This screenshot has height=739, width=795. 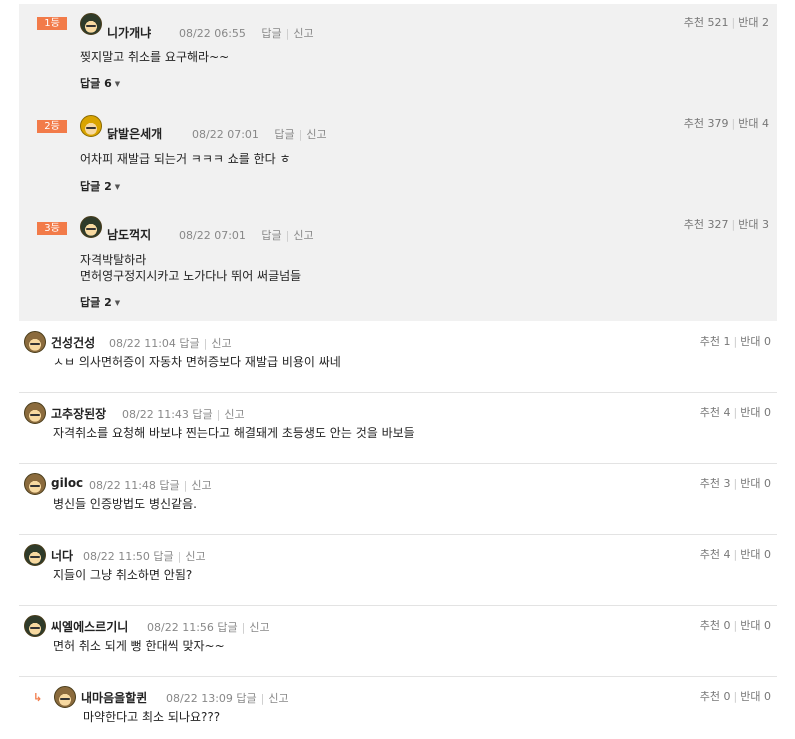 I want to click on nickname: 너다, so click(x=62, y=555).